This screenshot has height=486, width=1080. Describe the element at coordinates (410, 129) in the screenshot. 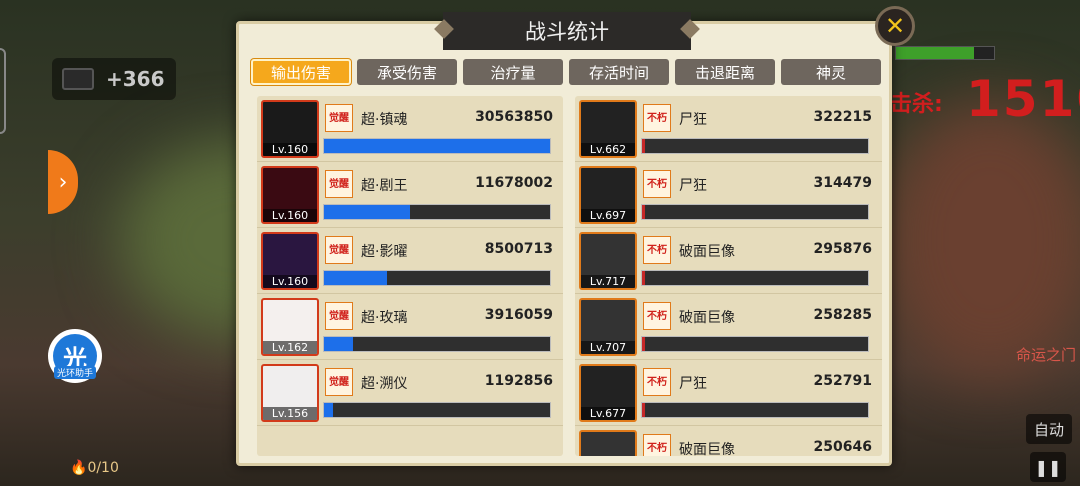

I see `ally-row: Lv.160 觉醒 超·镇魂 30563850` at that location.